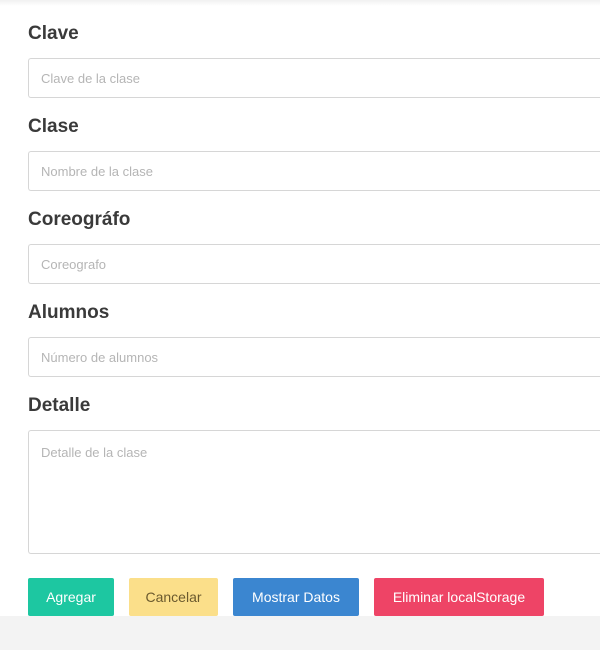 This screenshot has height=650, width=600. I want to click on alumnos-label: Alumnos, so click(69, 312).